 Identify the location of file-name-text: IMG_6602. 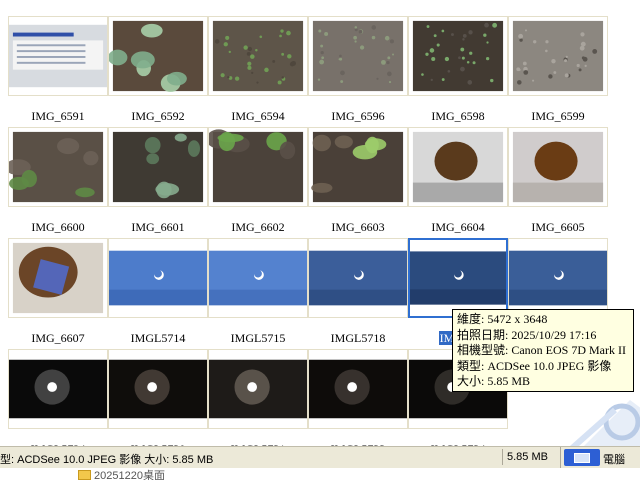
(258, 227).